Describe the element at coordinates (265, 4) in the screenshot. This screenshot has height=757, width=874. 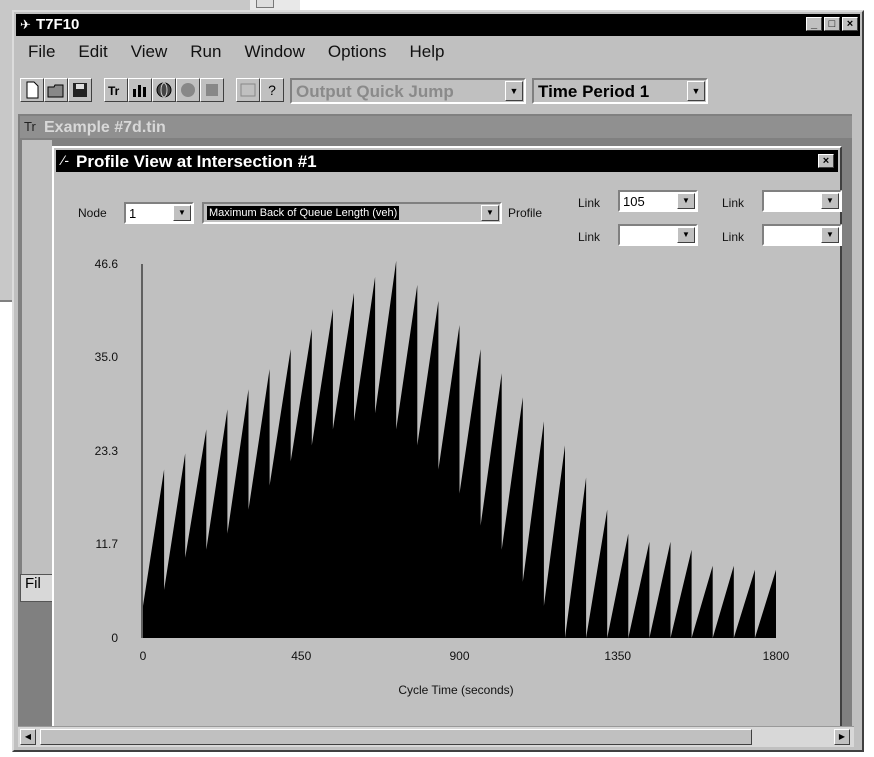
I see `background-icon` at that location.